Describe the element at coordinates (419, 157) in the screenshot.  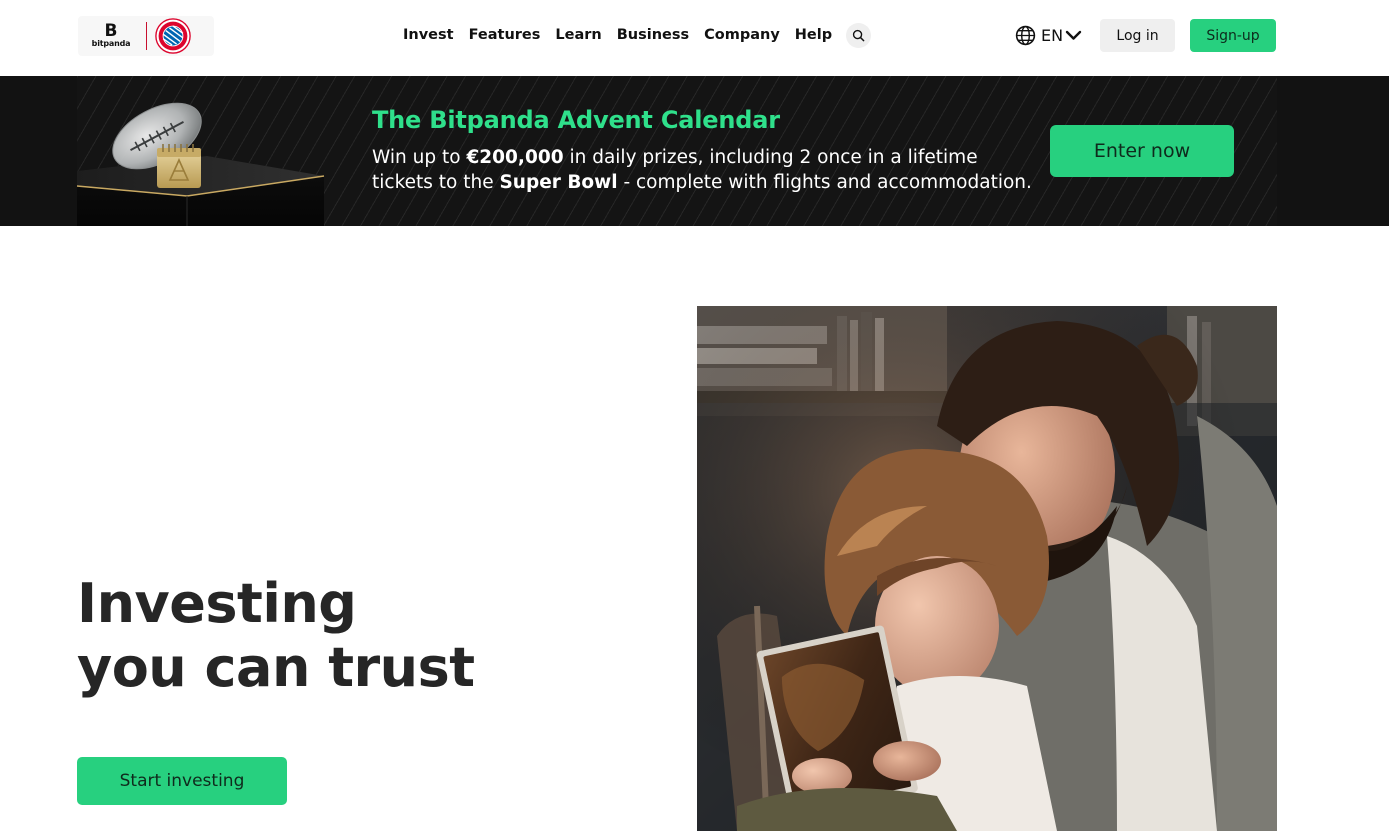
I see `banner-text-part-1: Win up to` at that location.